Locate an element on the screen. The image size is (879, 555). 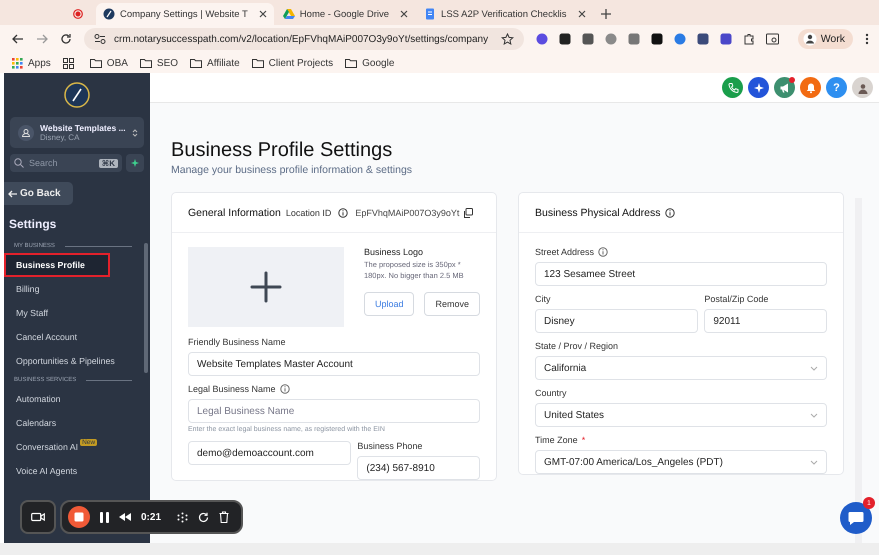
logo-icon is located at coordinates (77, 95).